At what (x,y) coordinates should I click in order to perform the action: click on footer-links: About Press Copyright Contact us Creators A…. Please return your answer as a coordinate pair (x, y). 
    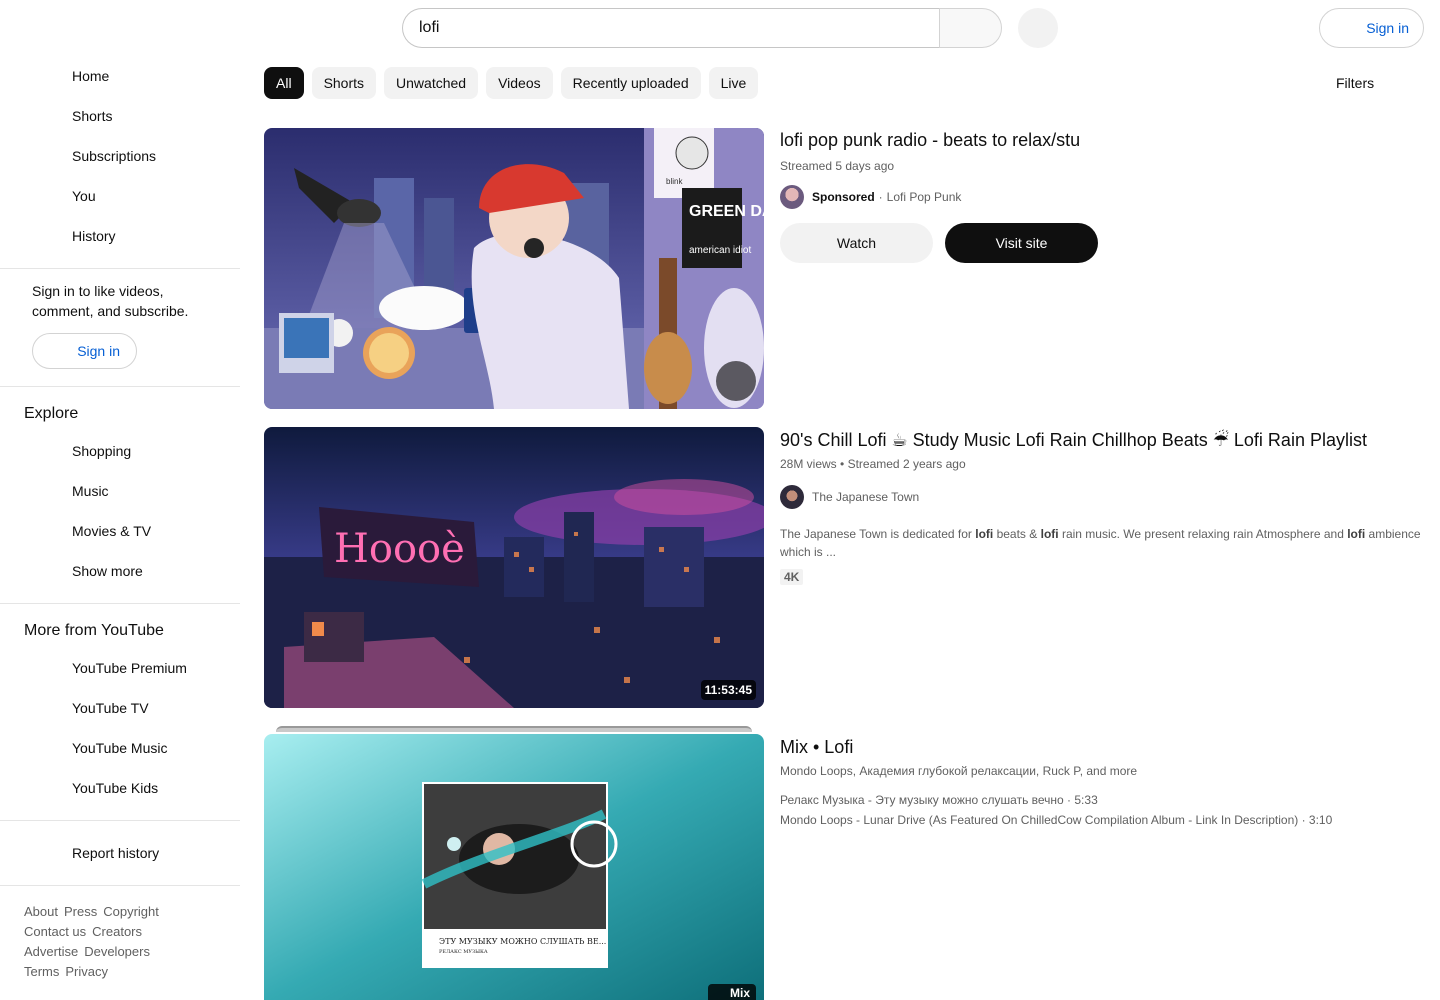
    Looking at the image, I should click on (120, 940).